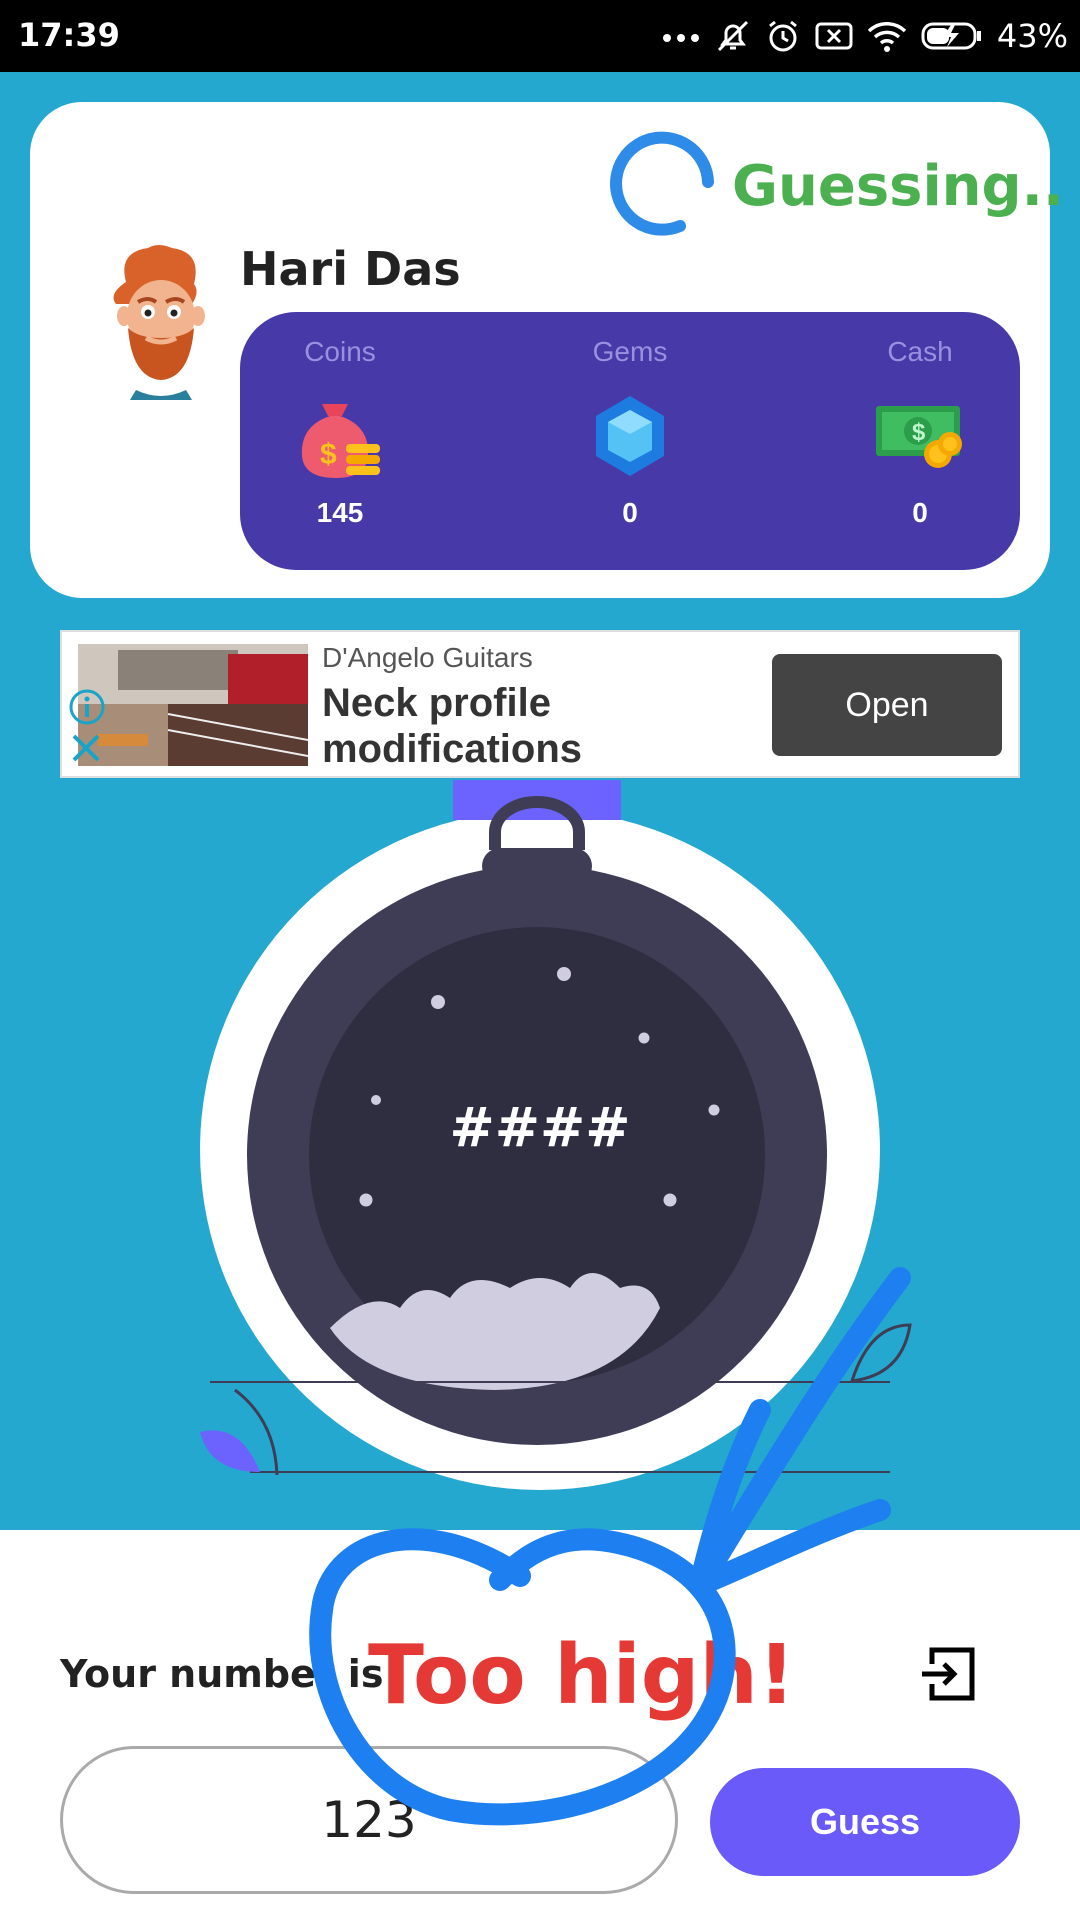 The width and height of the screenshot is (1080, 1920). I want to click on alarm-icon, so click(782, 36).